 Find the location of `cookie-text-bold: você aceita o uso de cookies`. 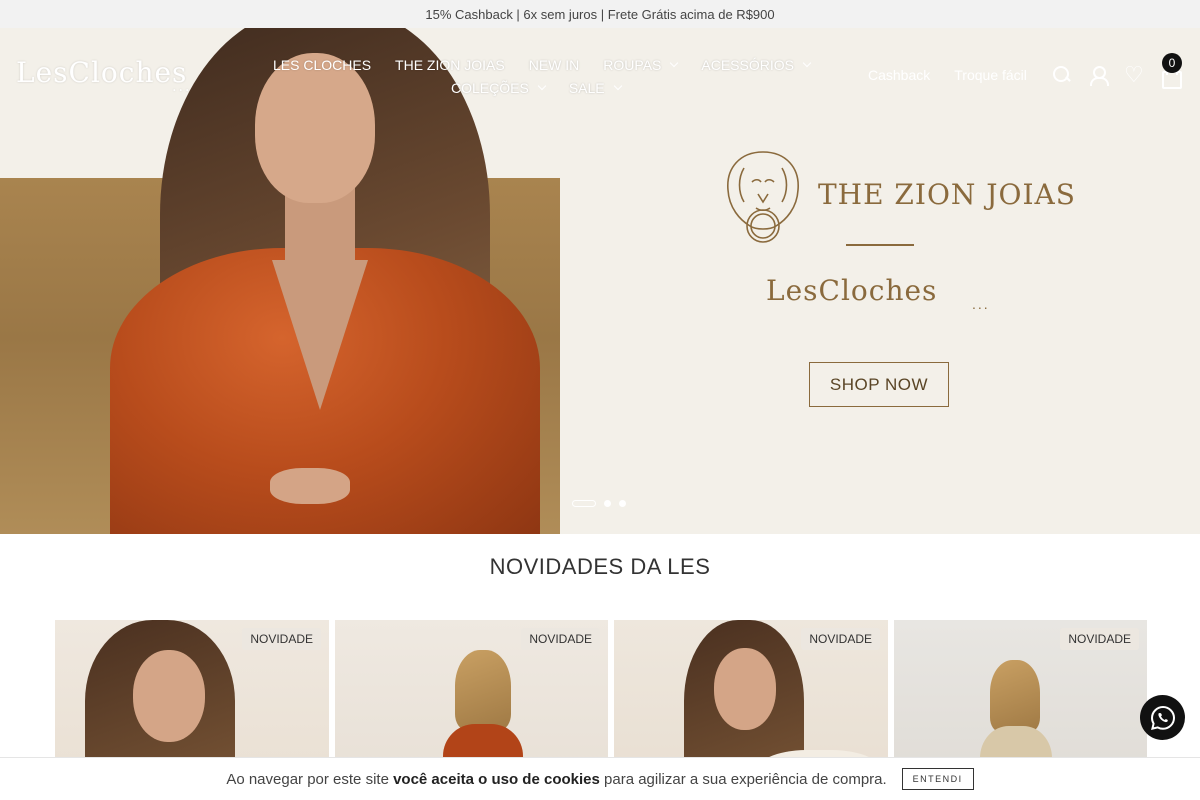

cookie-text-bold: você aceita o uso de cookies is located at coordinates (496, 779).